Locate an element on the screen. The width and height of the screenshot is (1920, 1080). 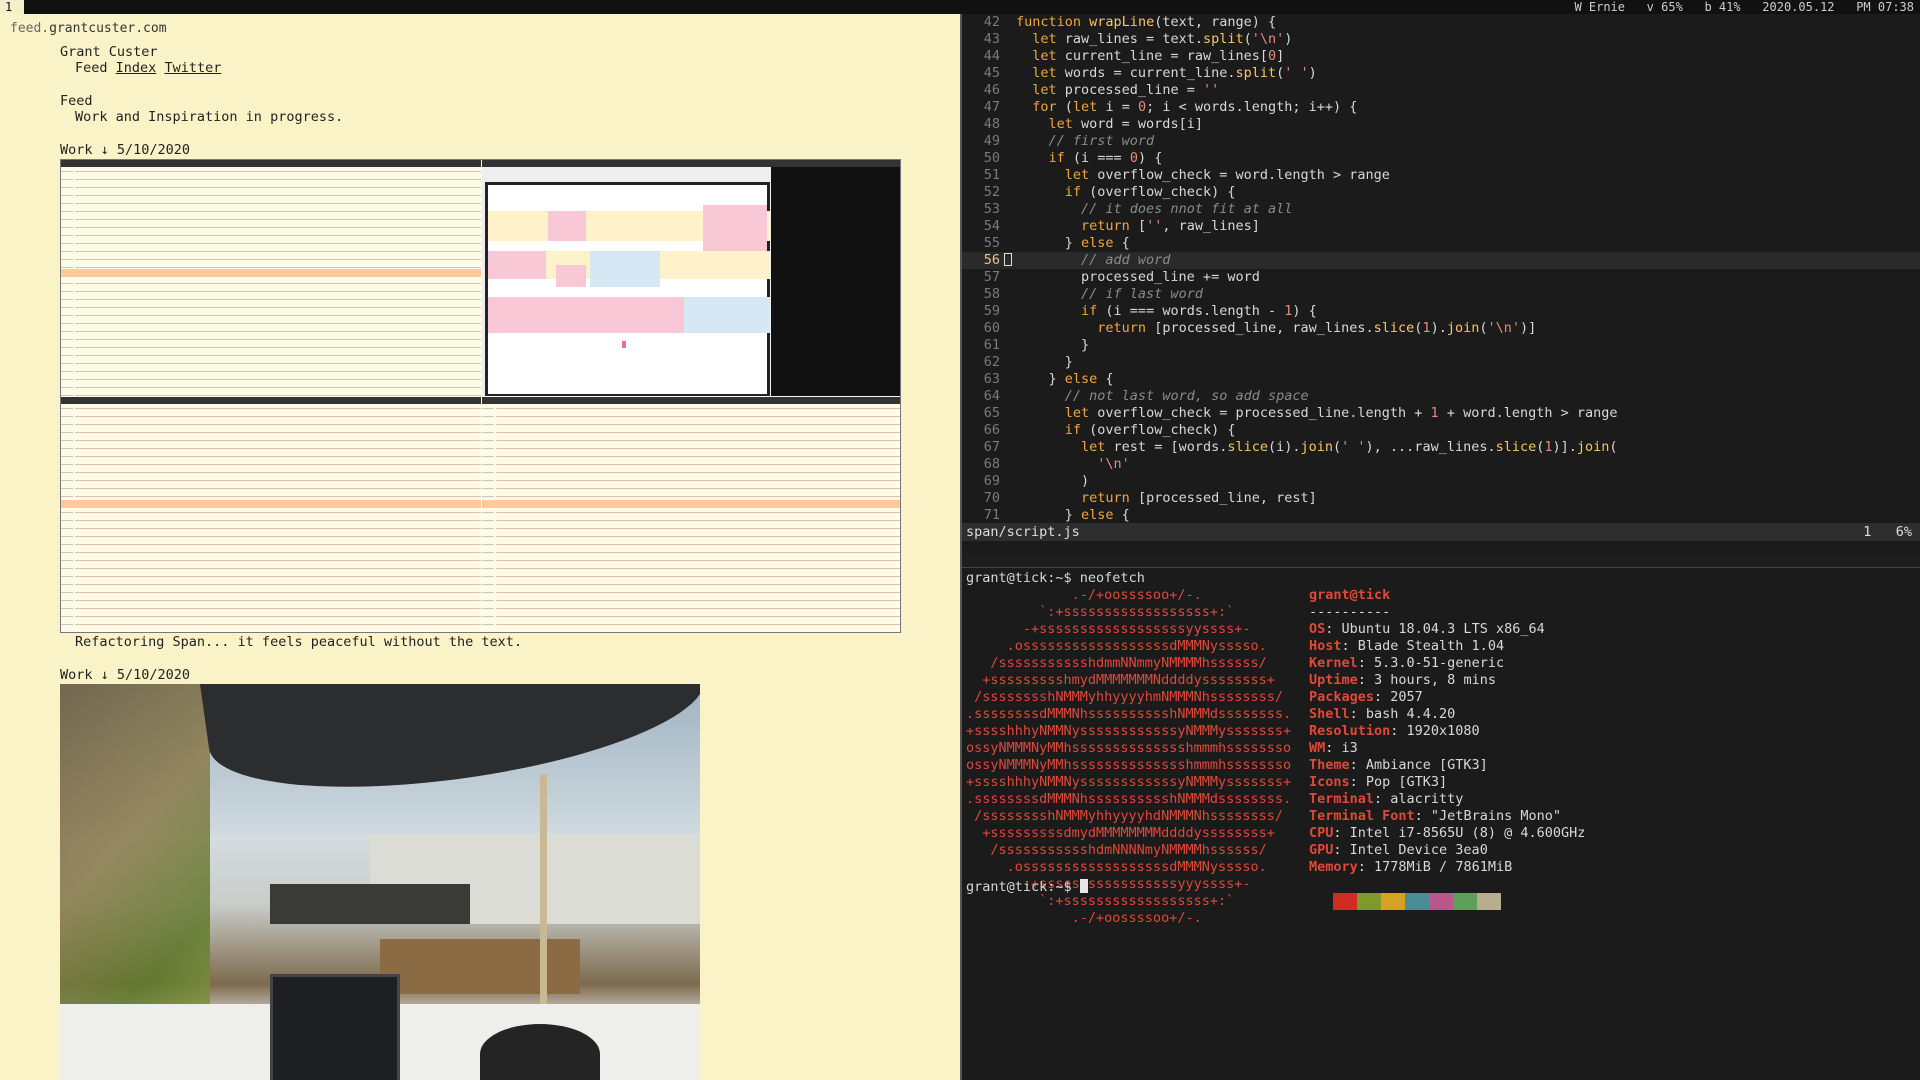
code-text: // not last word, so add space is located at coordinates (1186, 396).